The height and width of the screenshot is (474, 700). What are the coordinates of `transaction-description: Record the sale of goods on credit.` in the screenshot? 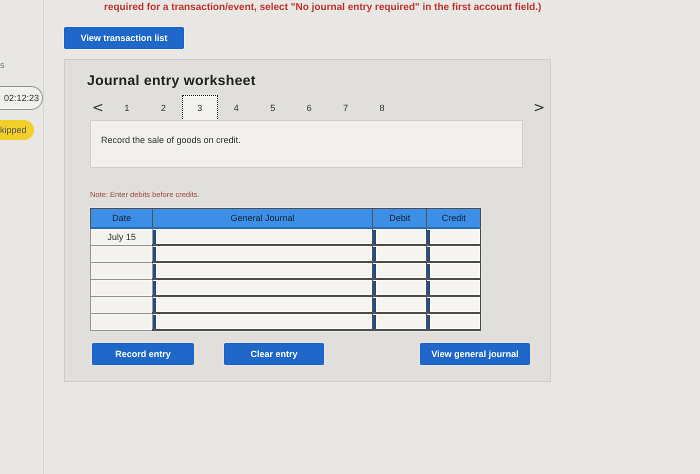 It's located at (306, 144).